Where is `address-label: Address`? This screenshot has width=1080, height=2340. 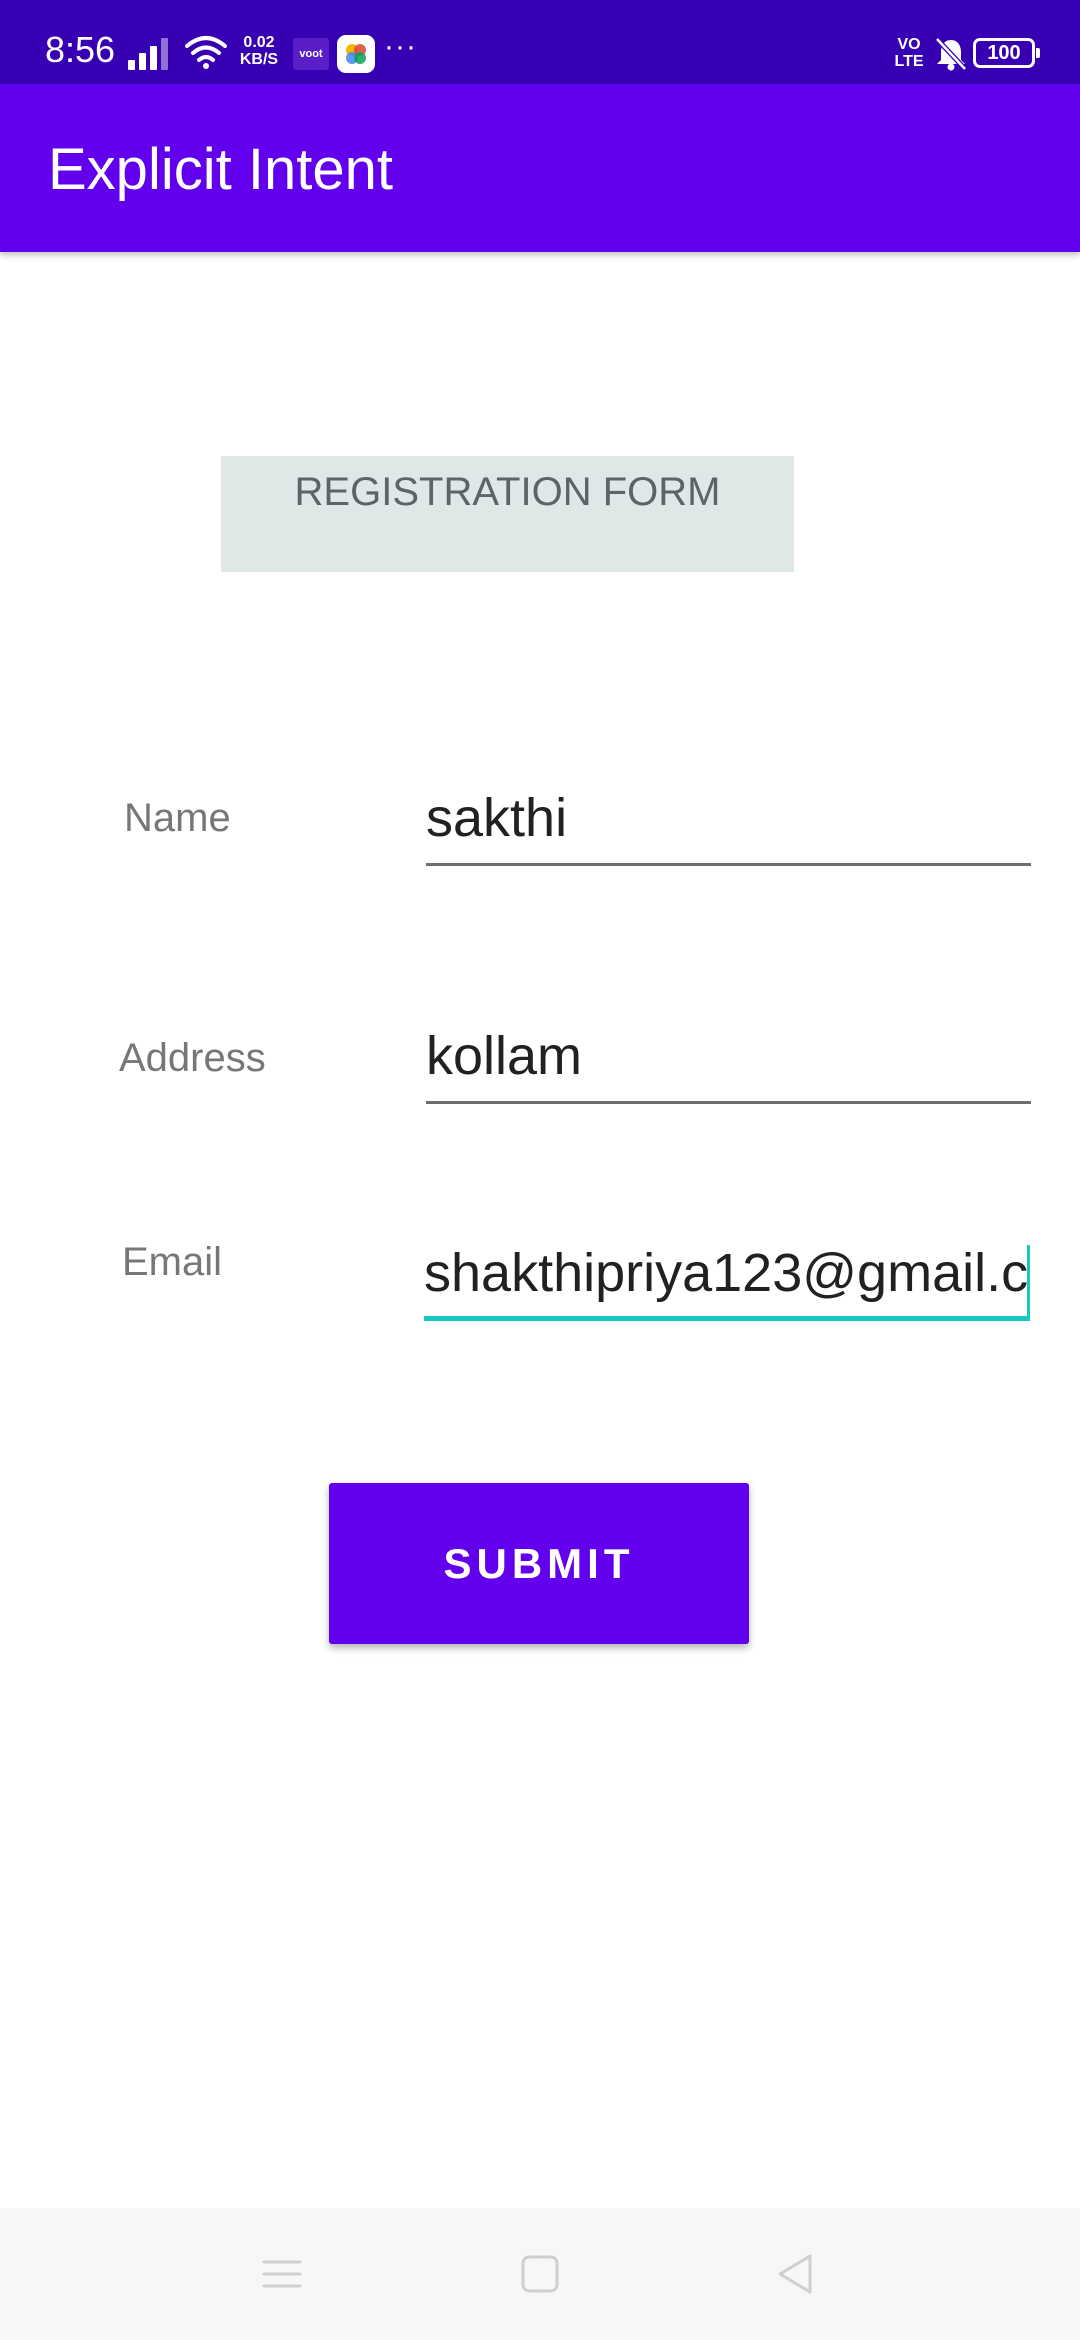
address-label: Address is located at coordinates (192, 1058).